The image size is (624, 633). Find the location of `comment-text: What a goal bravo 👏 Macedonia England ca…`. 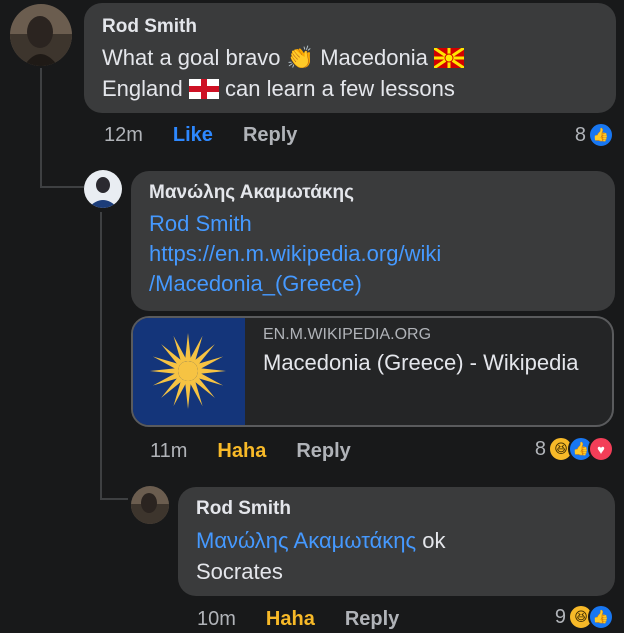

comment-text: What a goal bravo 👏 Macedonia England ca… is located at coordinates (350, 73).